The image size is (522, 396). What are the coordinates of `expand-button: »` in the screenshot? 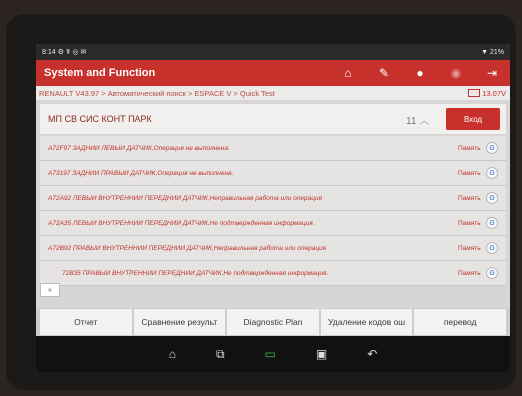 It's located at (50, 290).